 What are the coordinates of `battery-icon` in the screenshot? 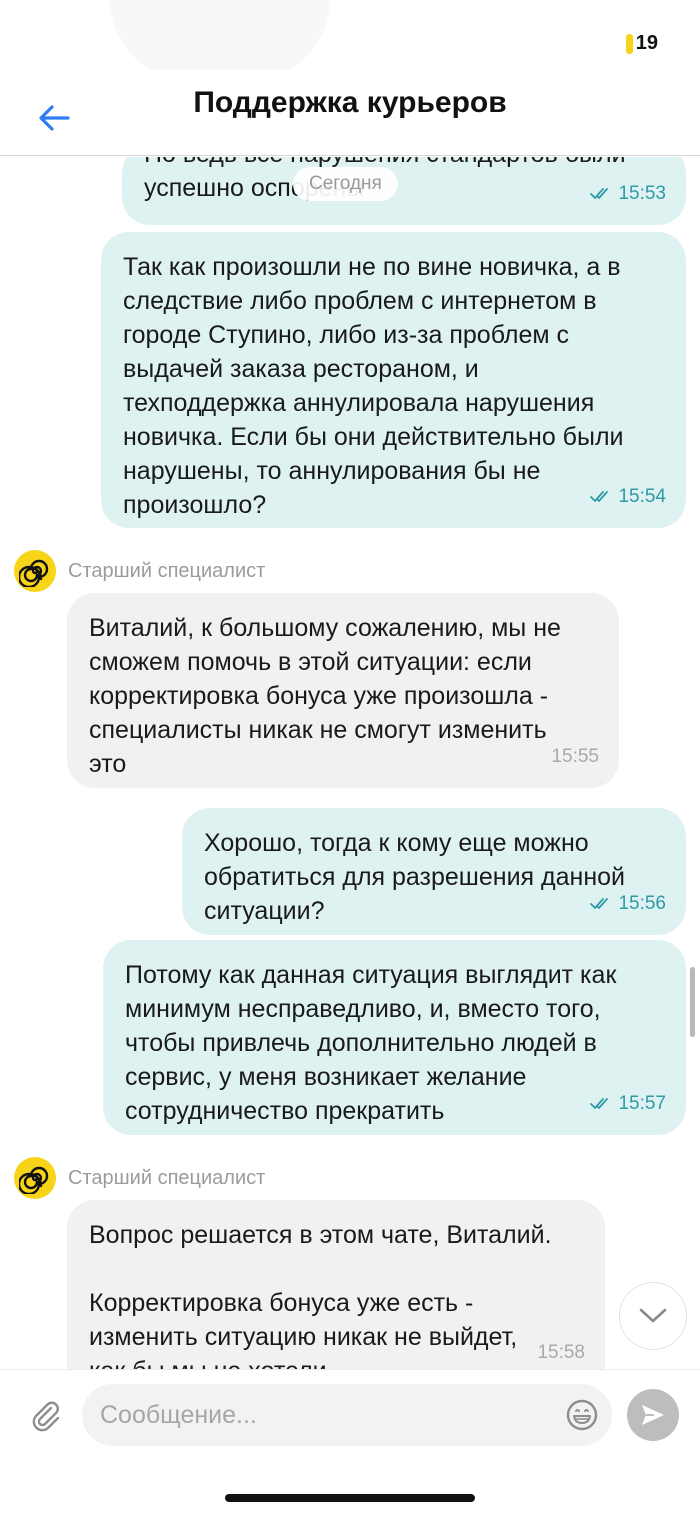 It's located at (629, 43).